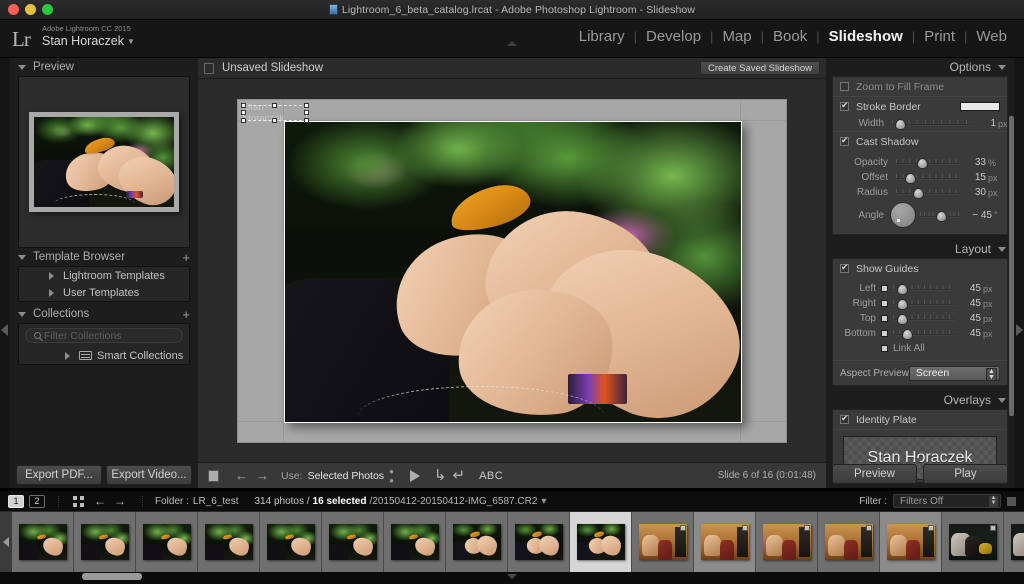 Image resolution: width=1024 pixels, height=584 pixels. What do you see at coordinates (933, 124) in the screenshot?
I see `width-slider` at bounding box center [933, 124].